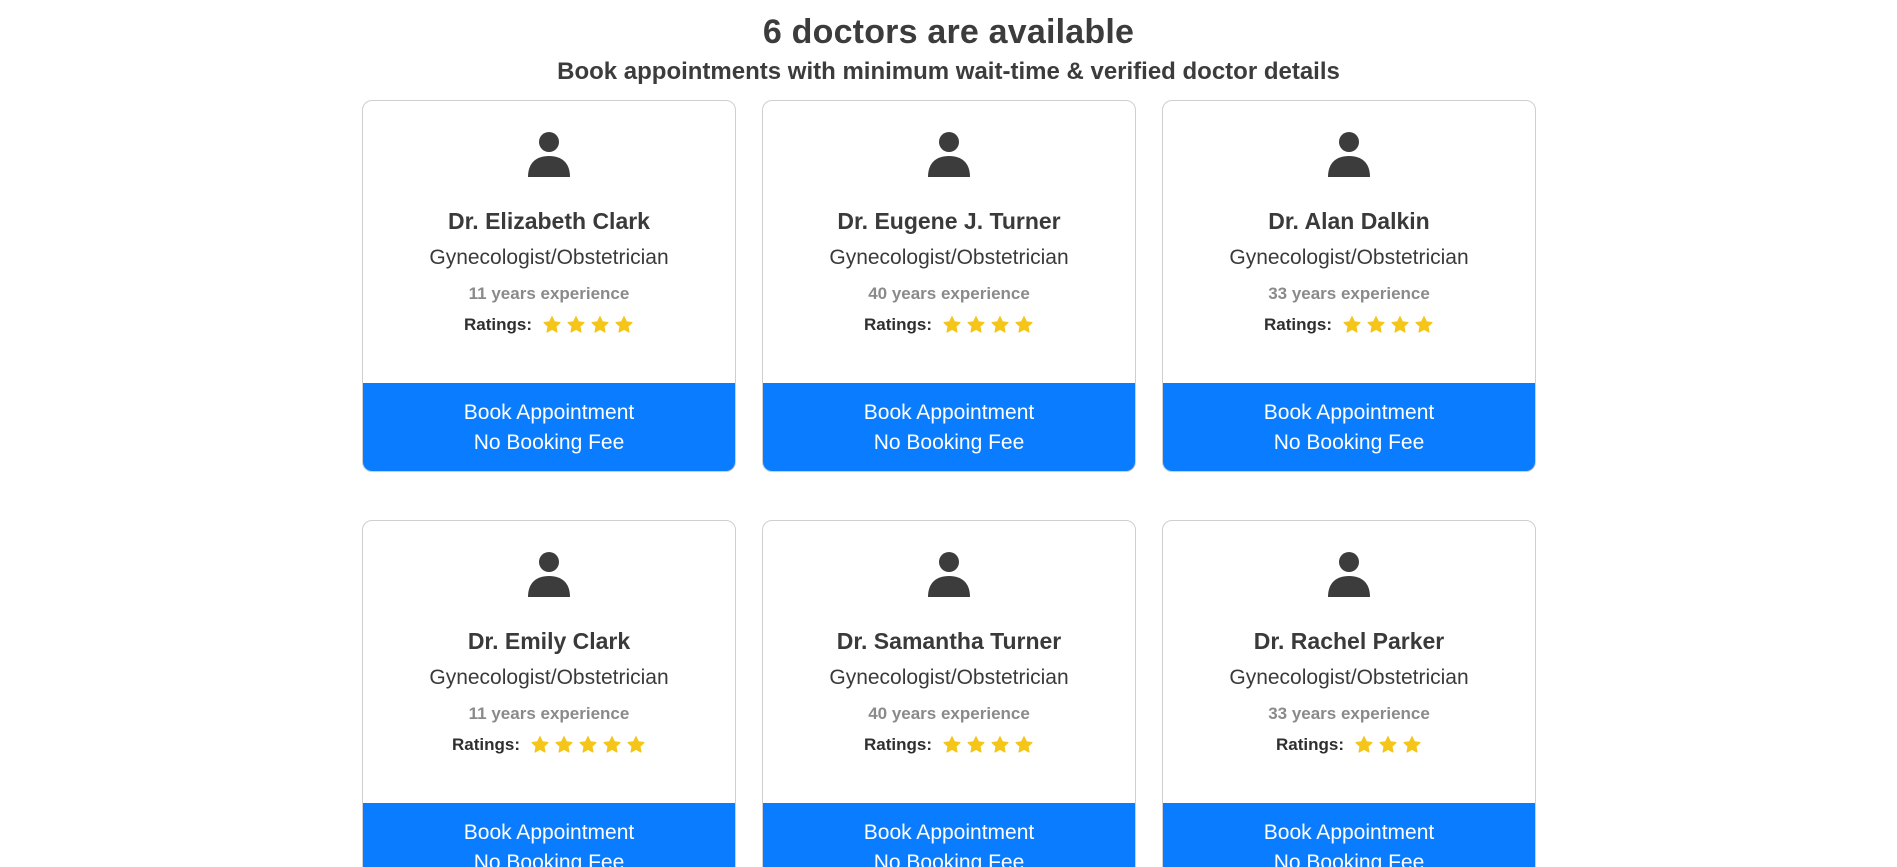  I want to click on page-title: 6 doctors are available, so click(948, 32).